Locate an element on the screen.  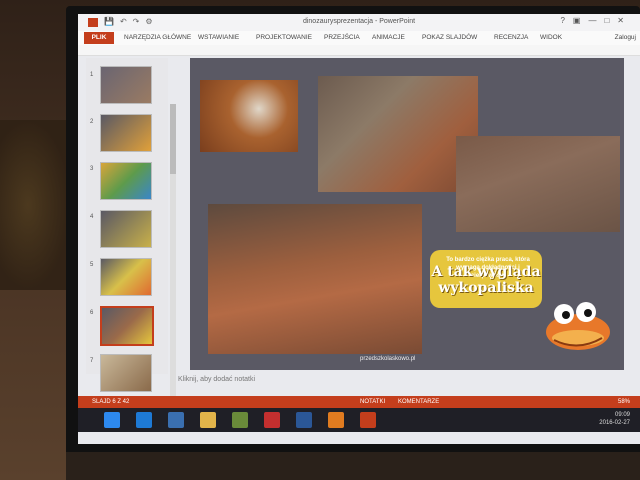
thumb-number: 2 is located at coordinates (92, 122).